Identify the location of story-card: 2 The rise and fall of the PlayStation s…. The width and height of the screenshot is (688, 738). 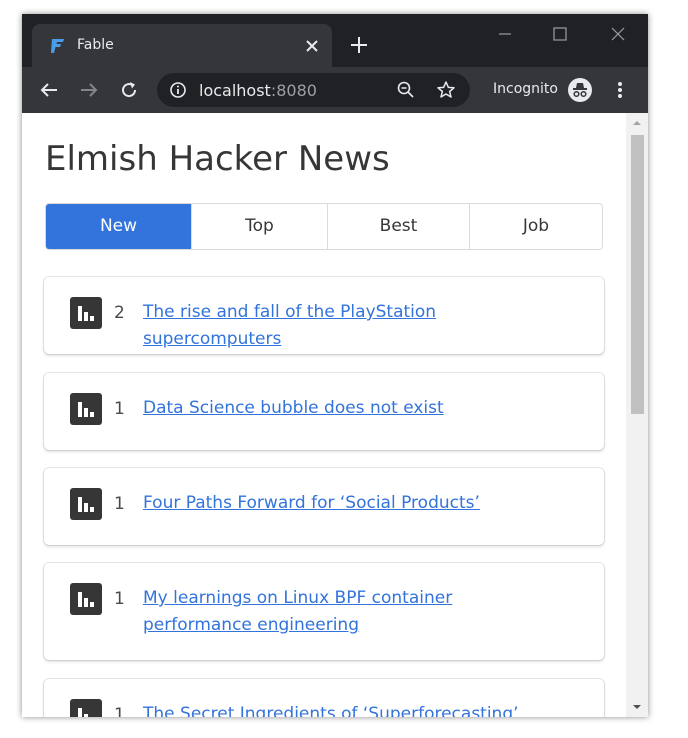
(324, 315).